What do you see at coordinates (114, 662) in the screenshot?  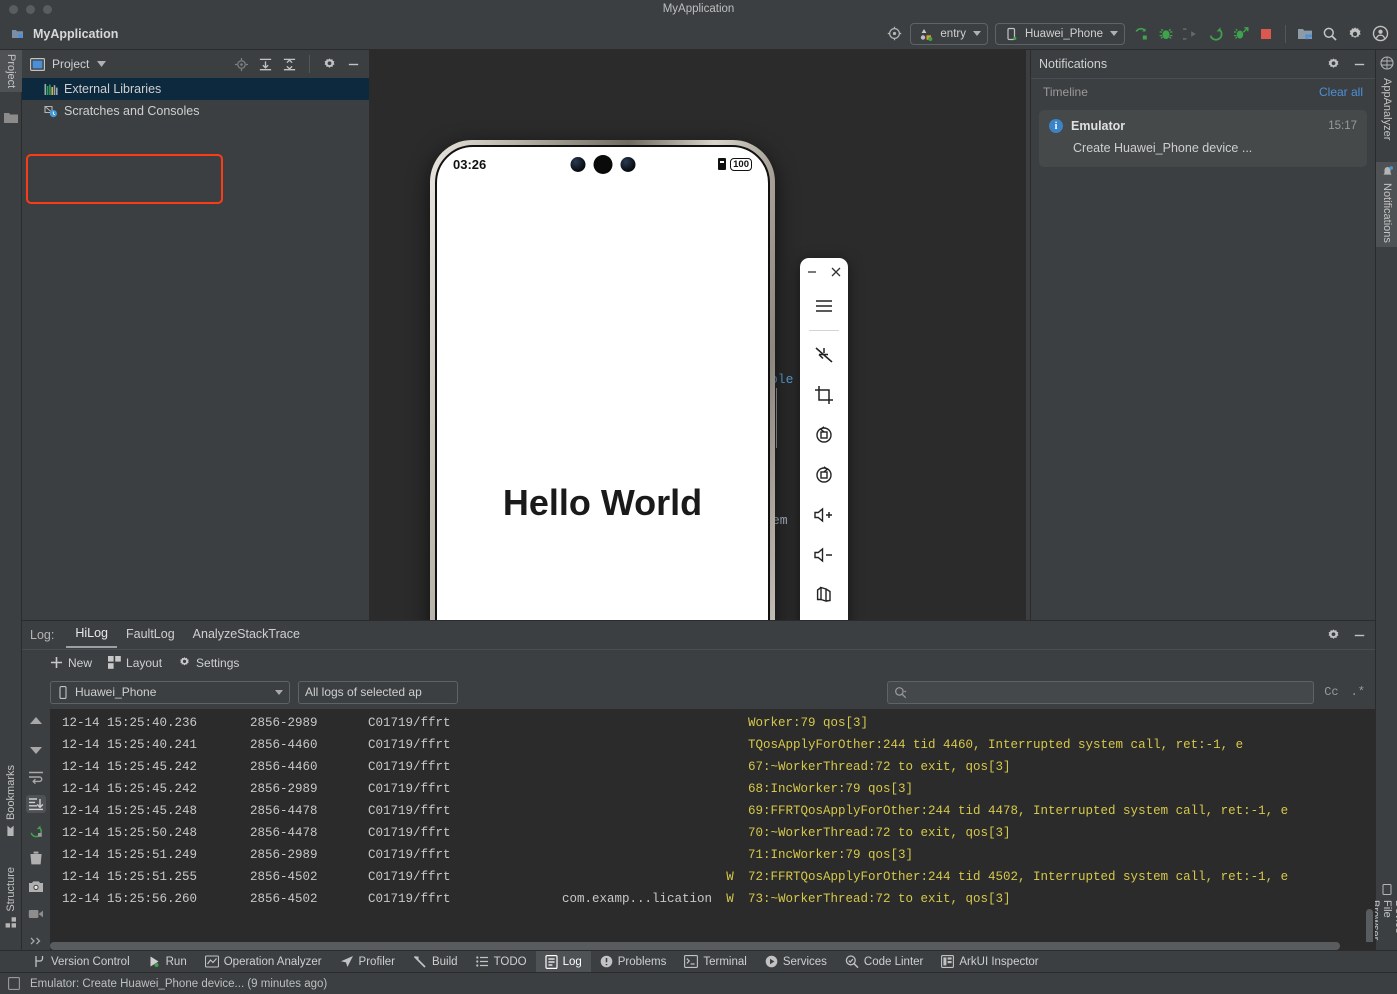 I see `layout-icon` at bounding box center [114, 662].